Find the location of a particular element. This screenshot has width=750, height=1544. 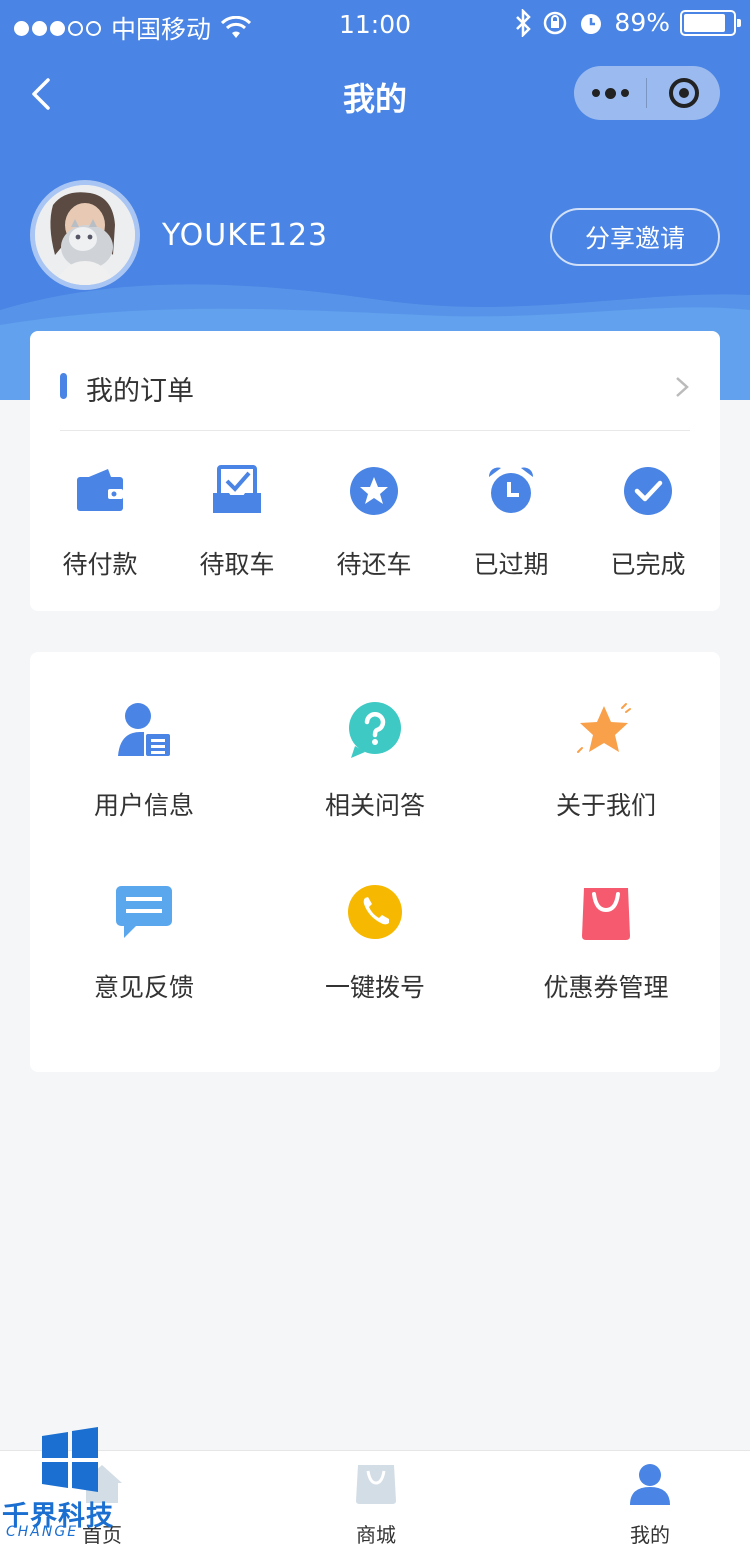

check-circle-icon is located at coordinates (648, 491).